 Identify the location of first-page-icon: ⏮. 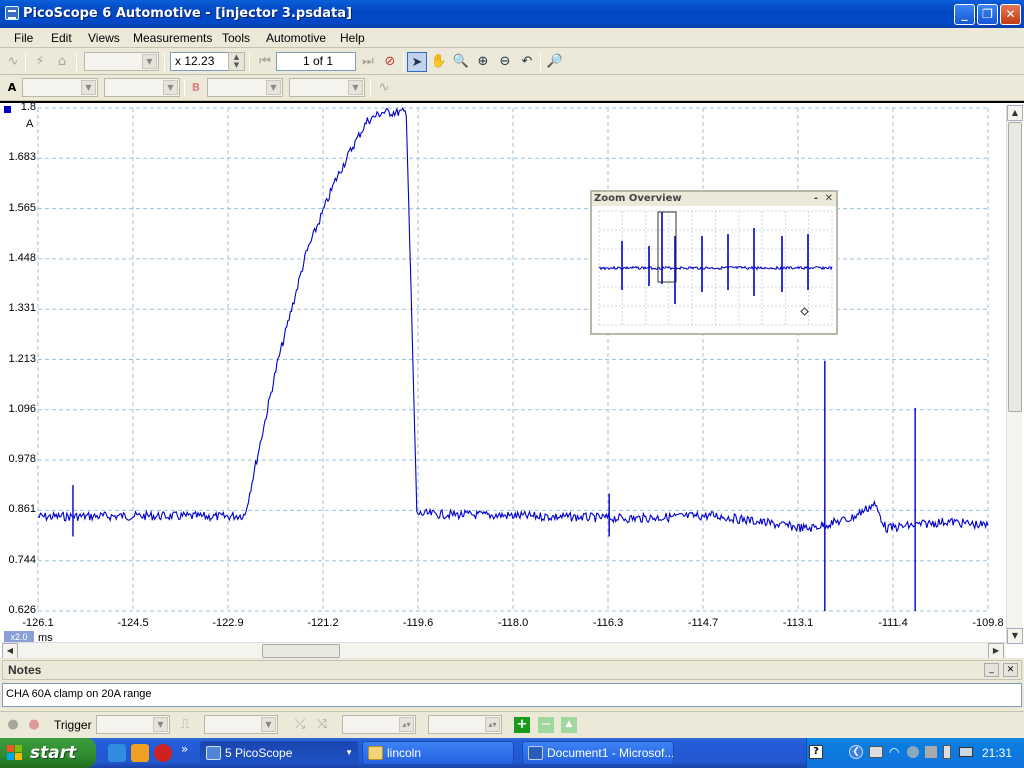
(265, 62).